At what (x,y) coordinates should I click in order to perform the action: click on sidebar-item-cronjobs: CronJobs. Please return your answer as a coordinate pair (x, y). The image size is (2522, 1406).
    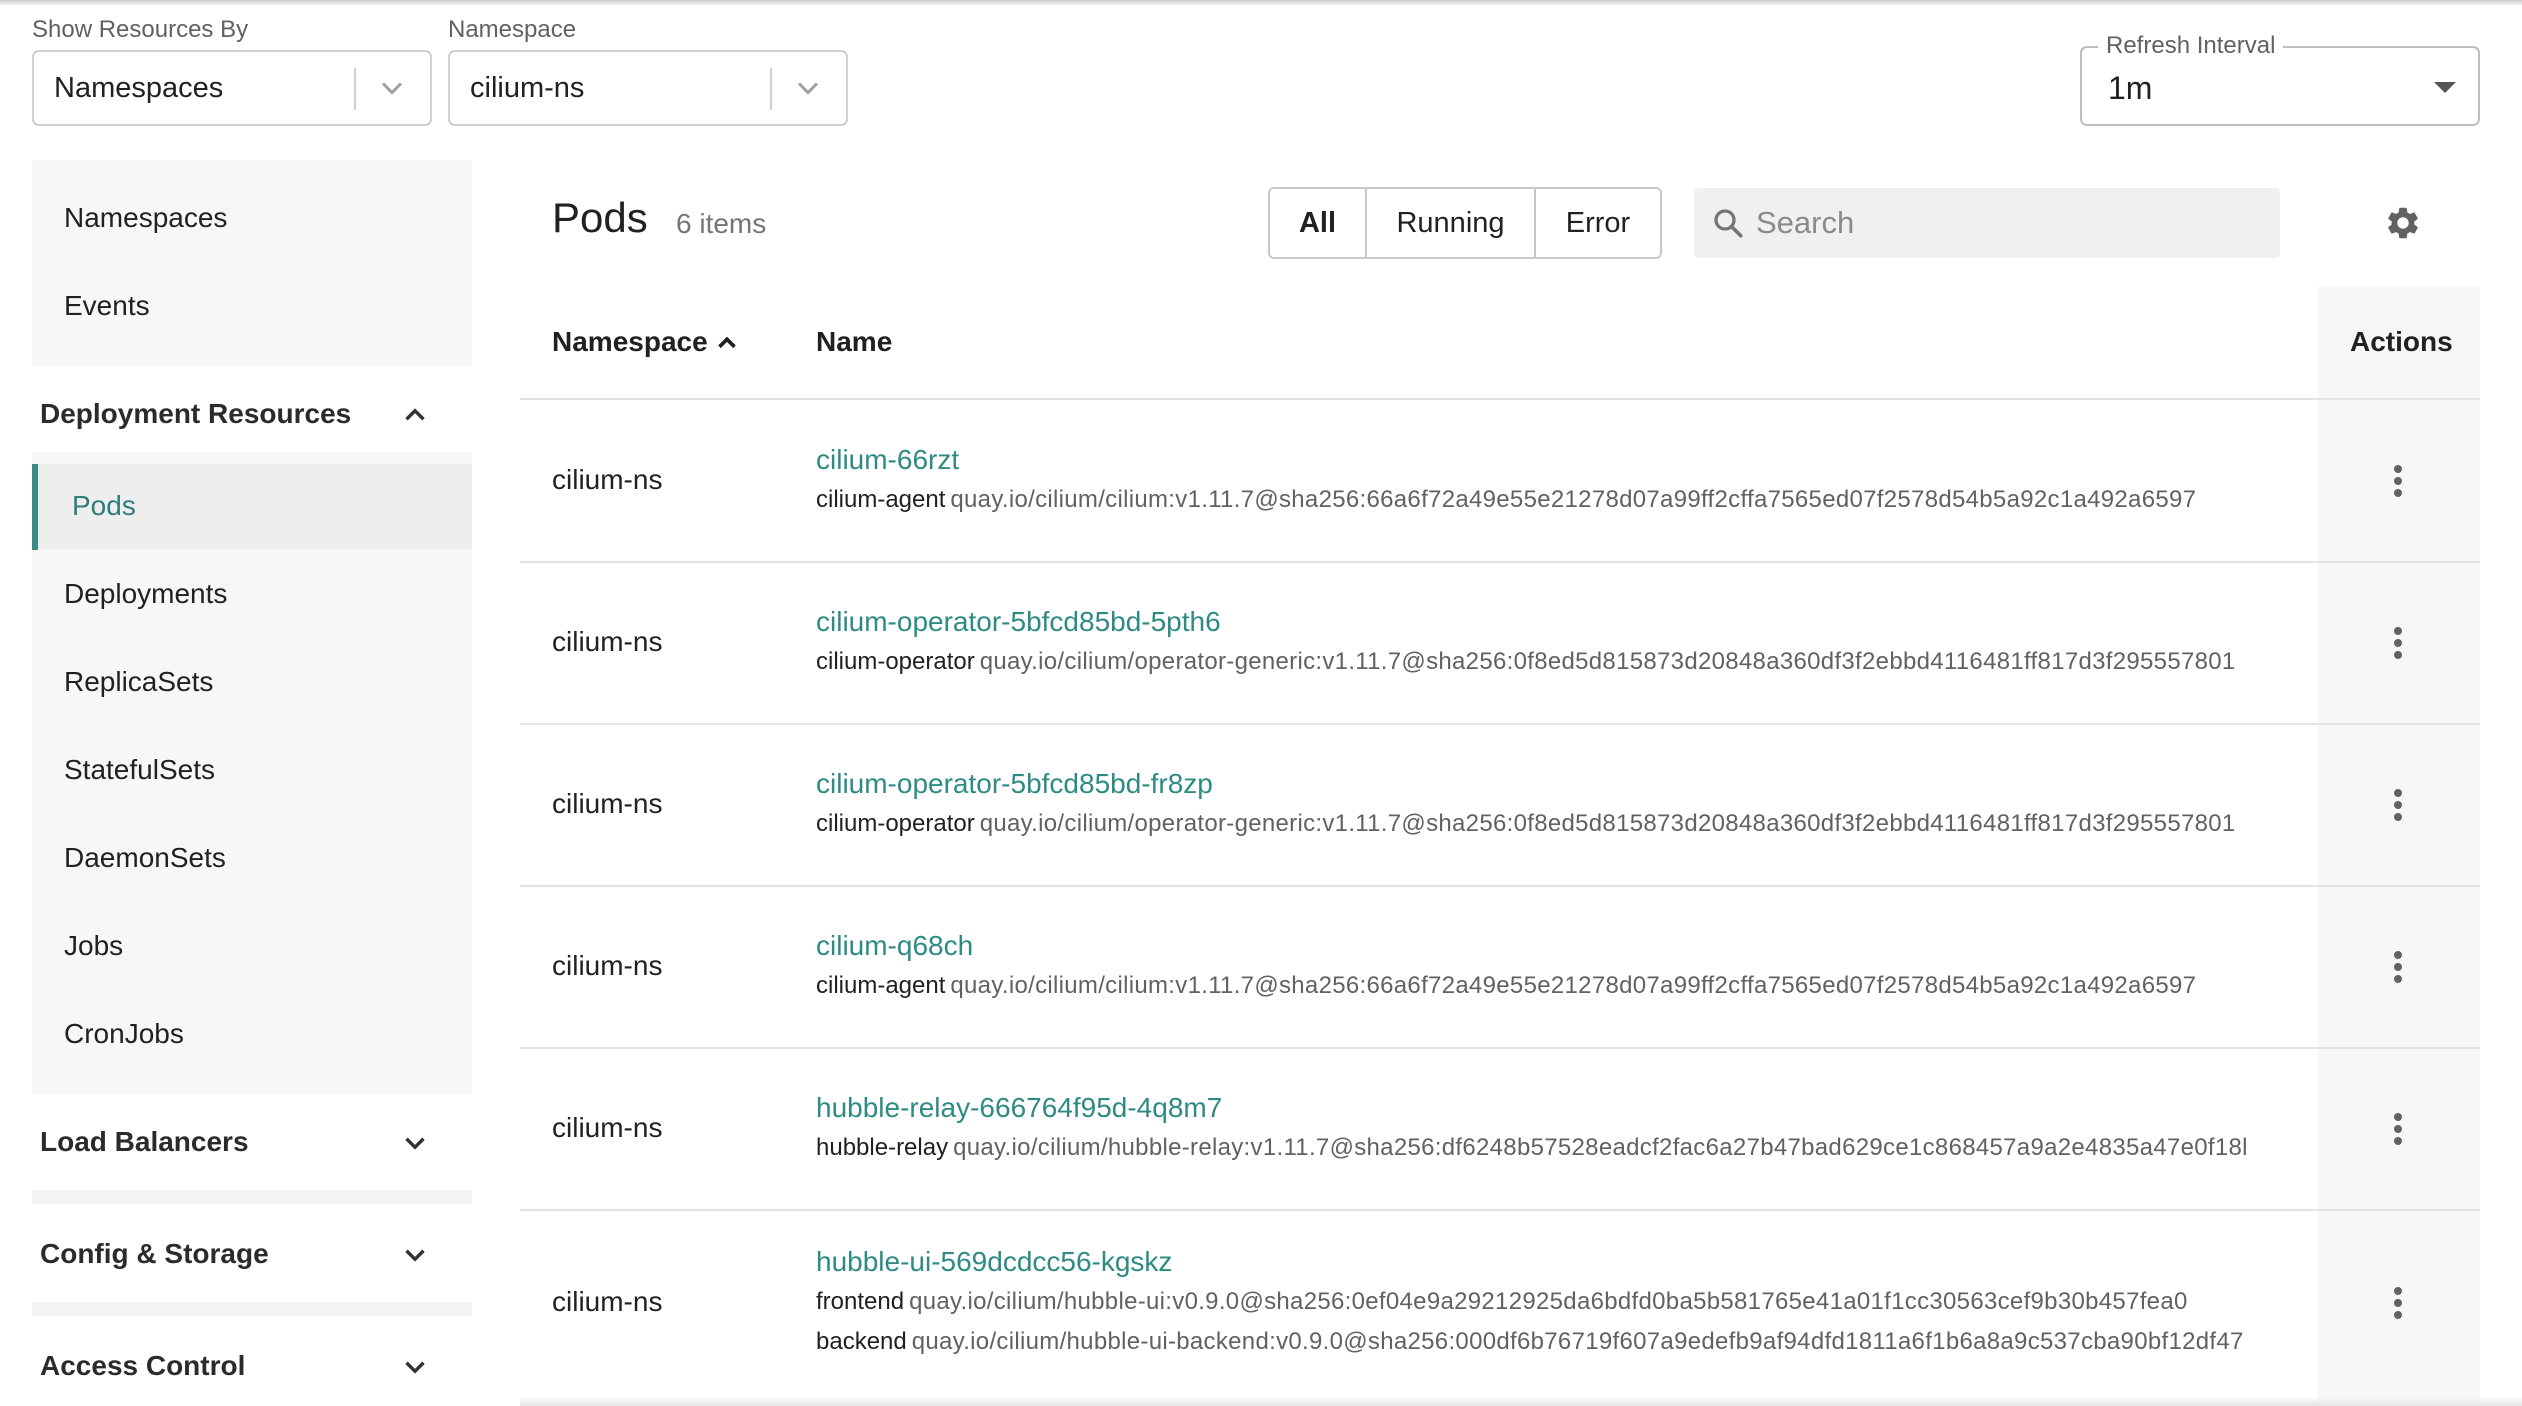
    Looking at the image, I should click on (124, 1034).